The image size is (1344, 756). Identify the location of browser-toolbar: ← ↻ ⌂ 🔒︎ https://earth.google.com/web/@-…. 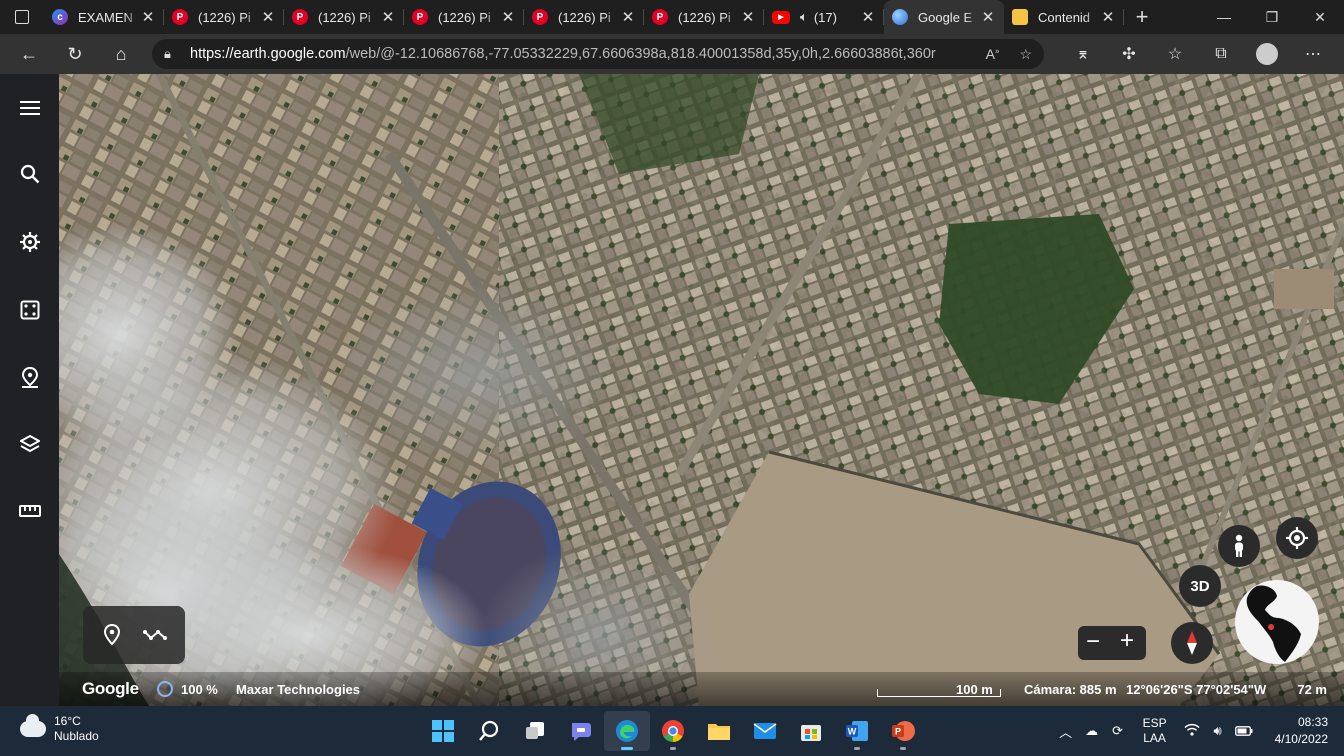
(672, 54).